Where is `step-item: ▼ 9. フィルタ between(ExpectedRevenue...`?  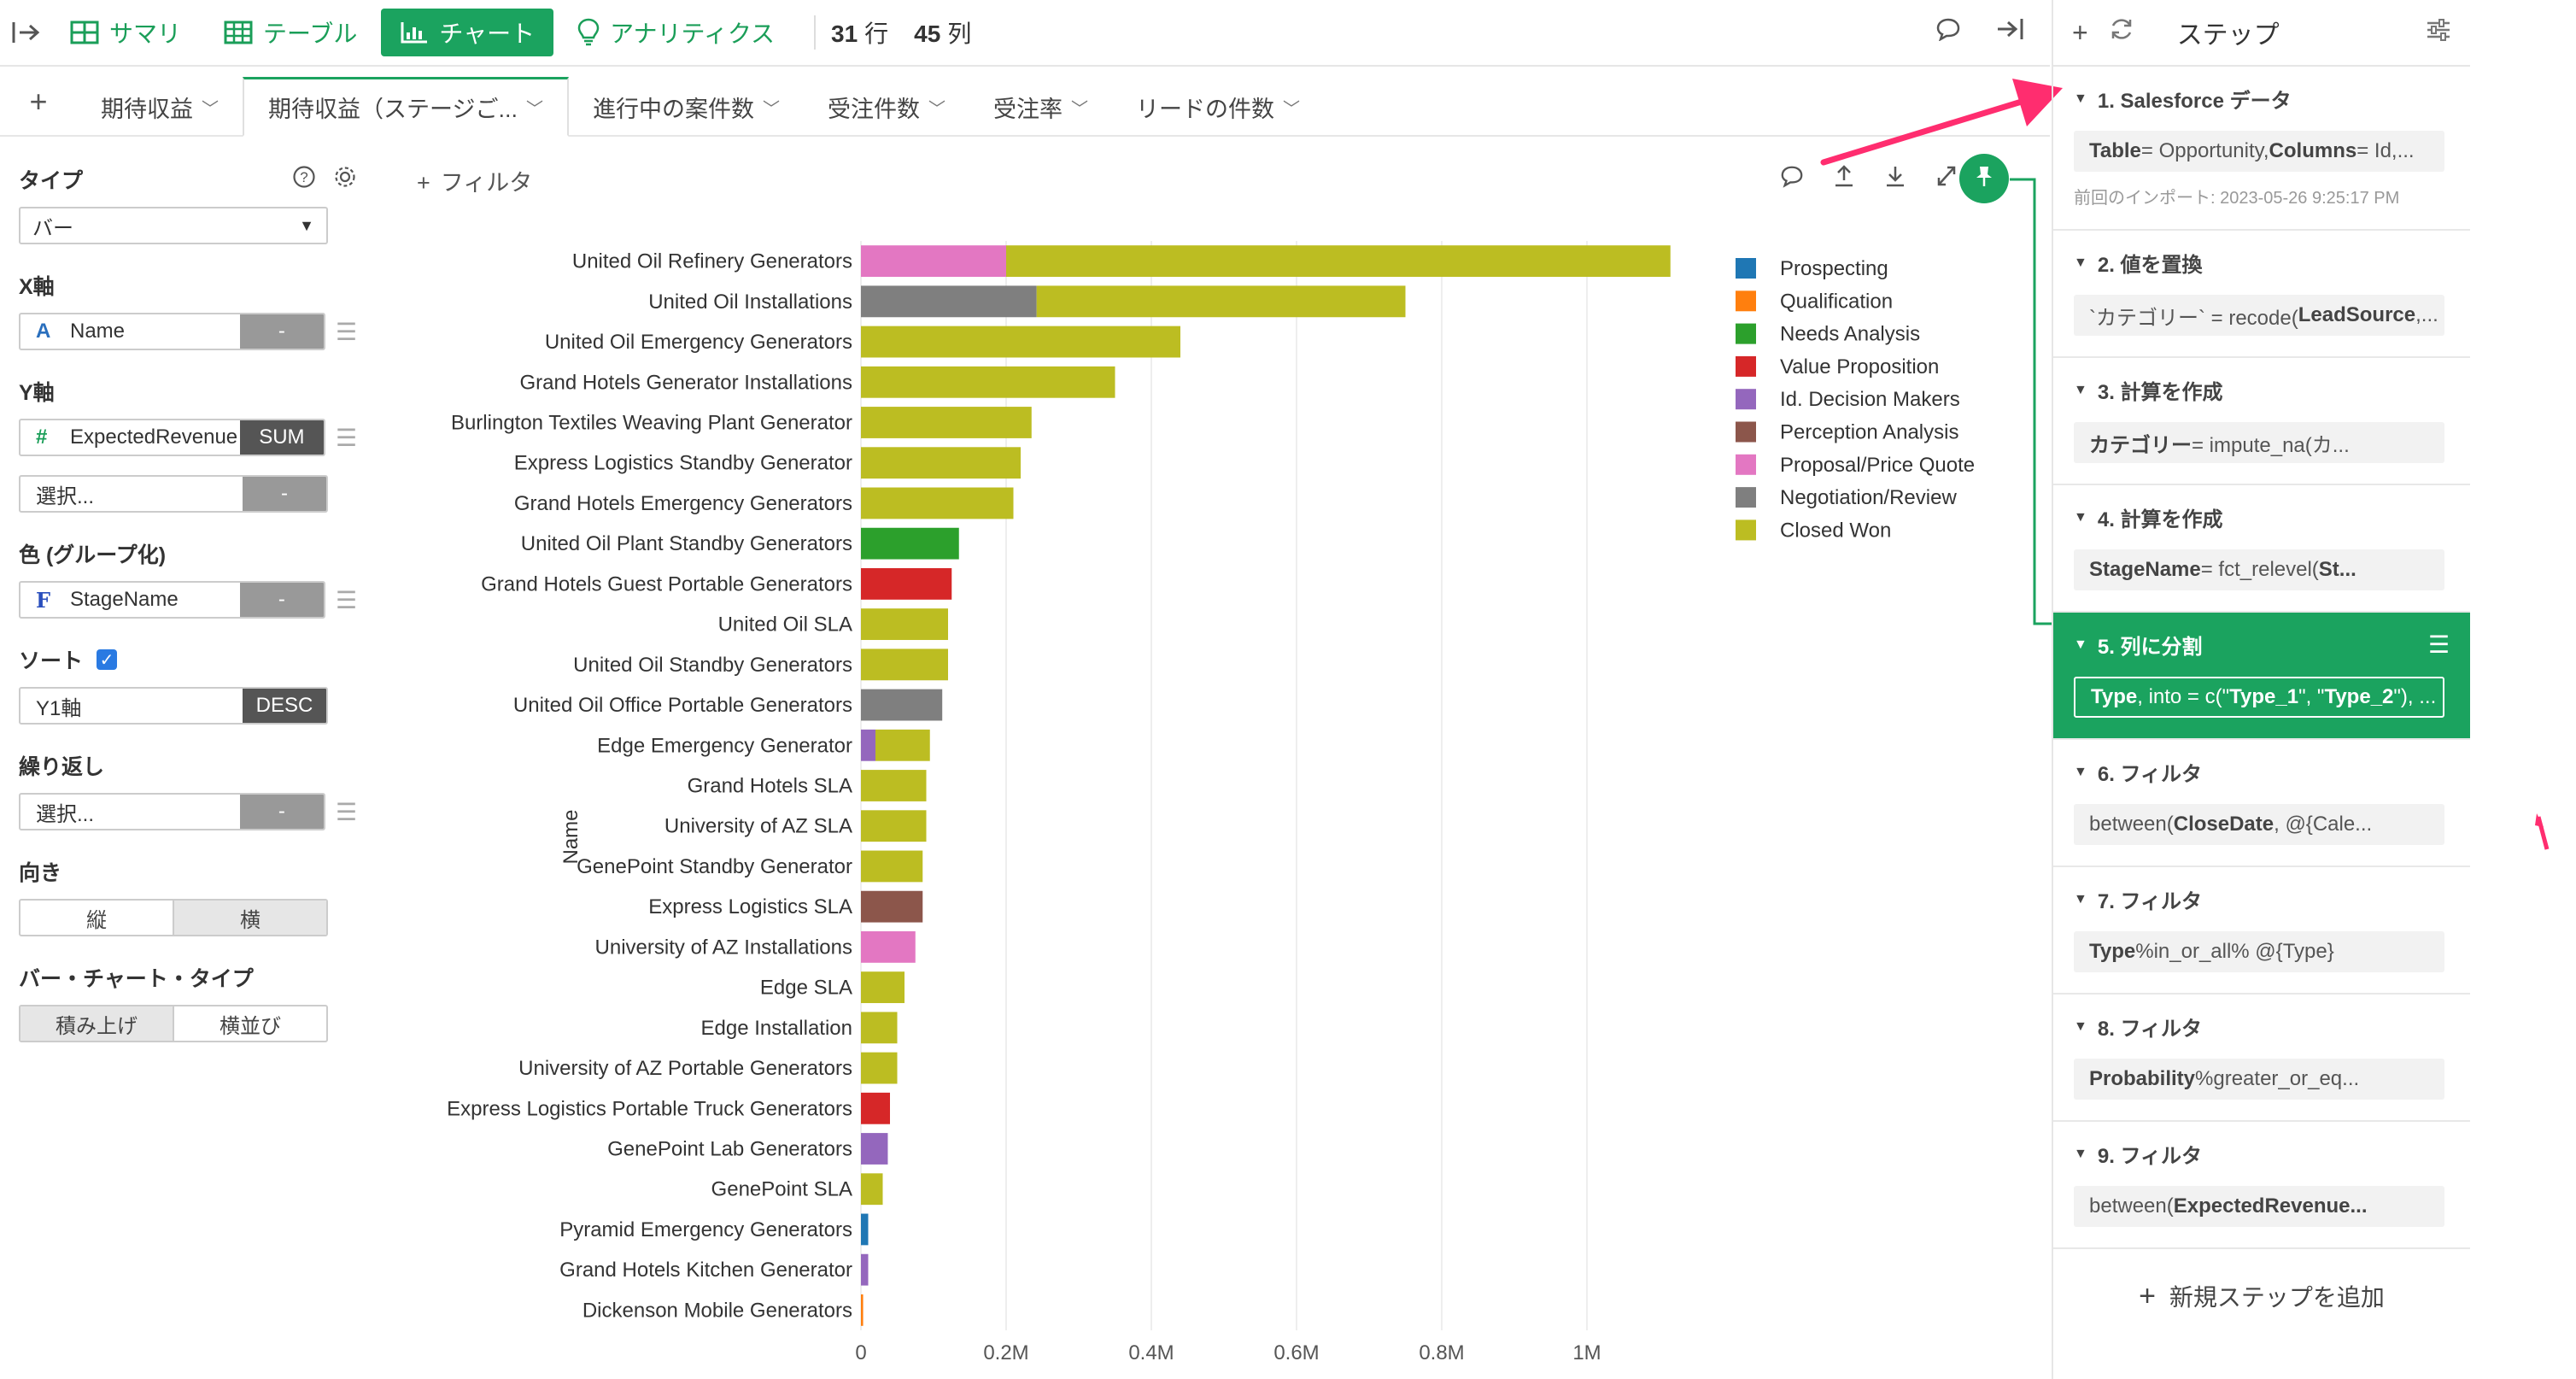
step-item: ▼ 9. フィルタ between(ExpectedRevenue... is located at coordinates (2261, 1185).